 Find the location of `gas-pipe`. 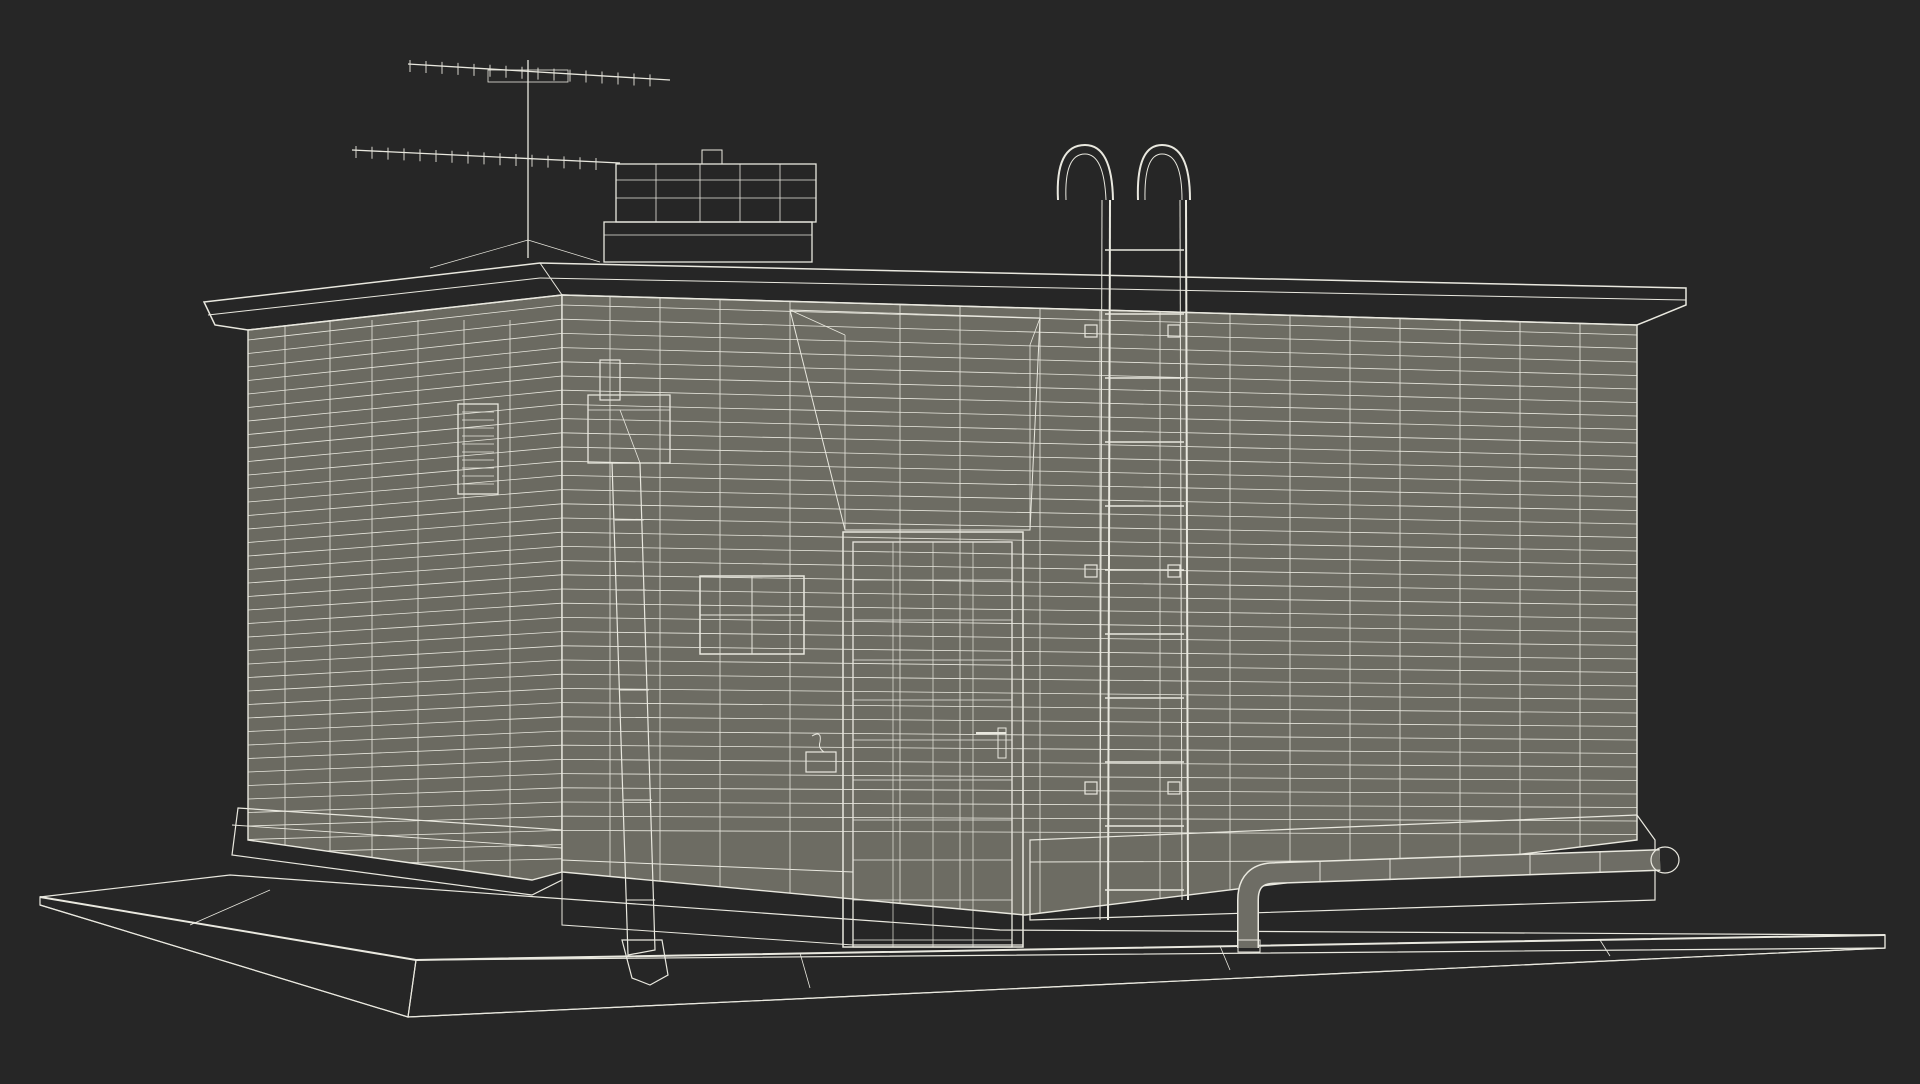

gas-pipe is located at coordinates (1458, 899).